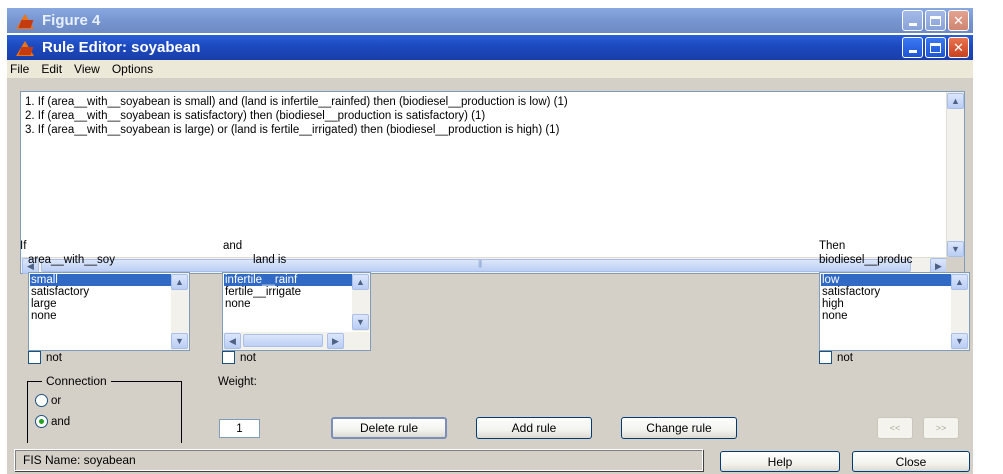  Describe the element at coordinates (180, 311) in the screenshot. I see `input1-scrollbar: ▲ ▼` at that location.